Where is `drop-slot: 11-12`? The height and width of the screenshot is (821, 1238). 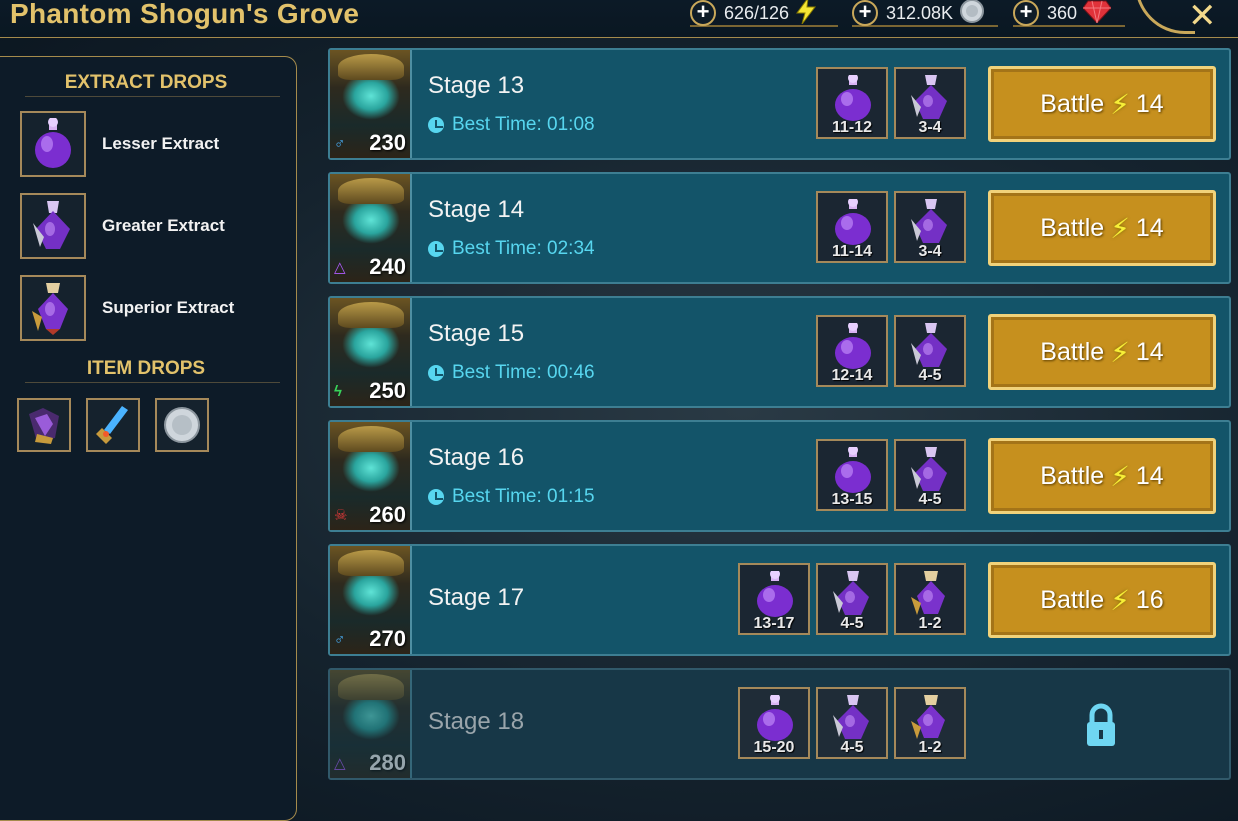
drop-slot: 11-12 is located at coordinates (852, 103).